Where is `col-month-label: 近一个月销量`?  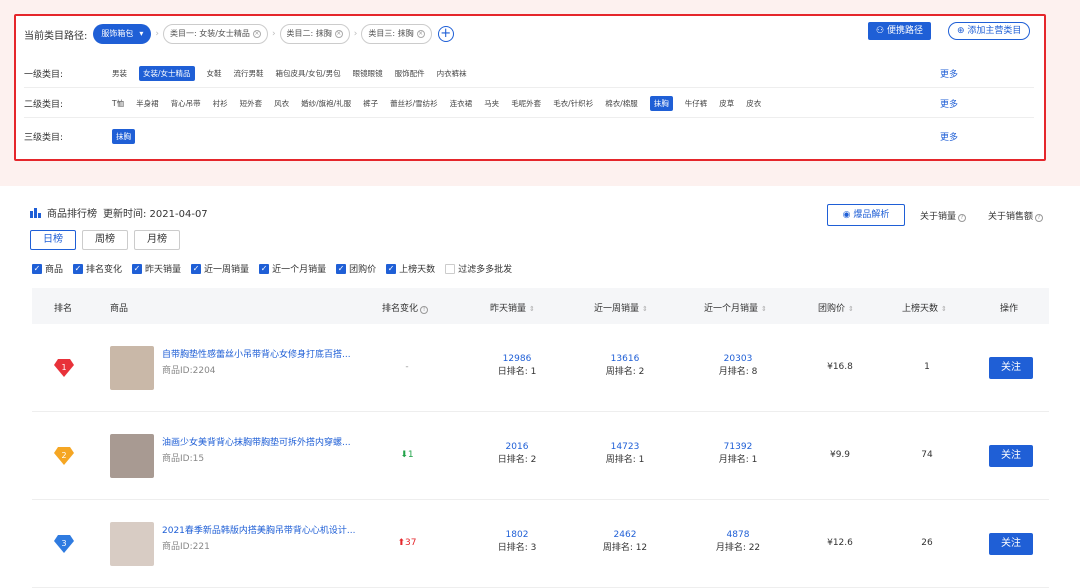 col-month-label: 近一个月销量 is located at coordinates (731, 309).